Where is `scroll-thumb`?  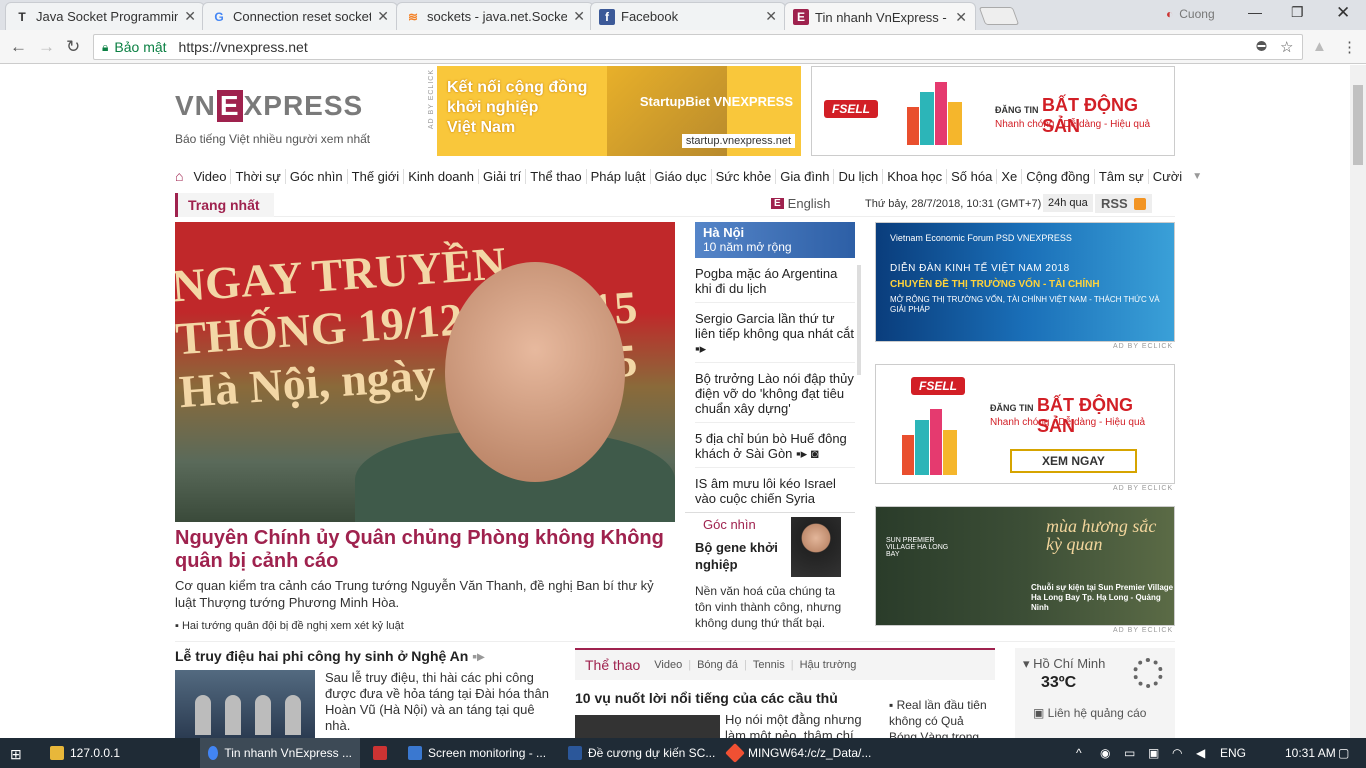 scroll-thumb is located at coordinates (1358, 125).